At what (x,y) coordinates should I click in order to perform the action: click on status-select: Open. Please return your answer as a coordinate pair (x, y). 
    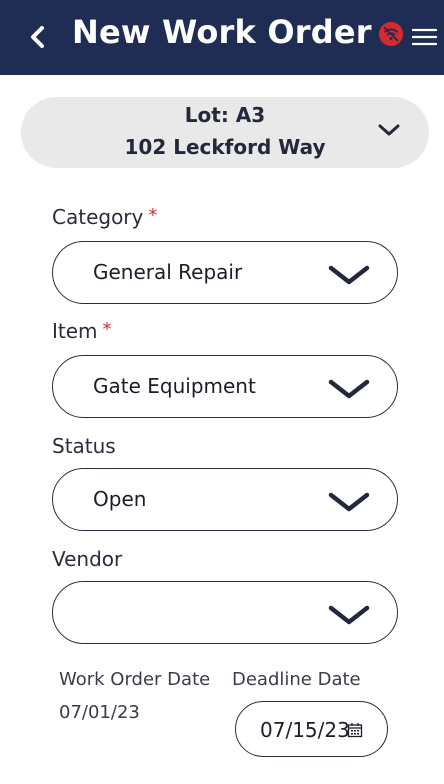
    Looking at the image, I should click on (225, 499).